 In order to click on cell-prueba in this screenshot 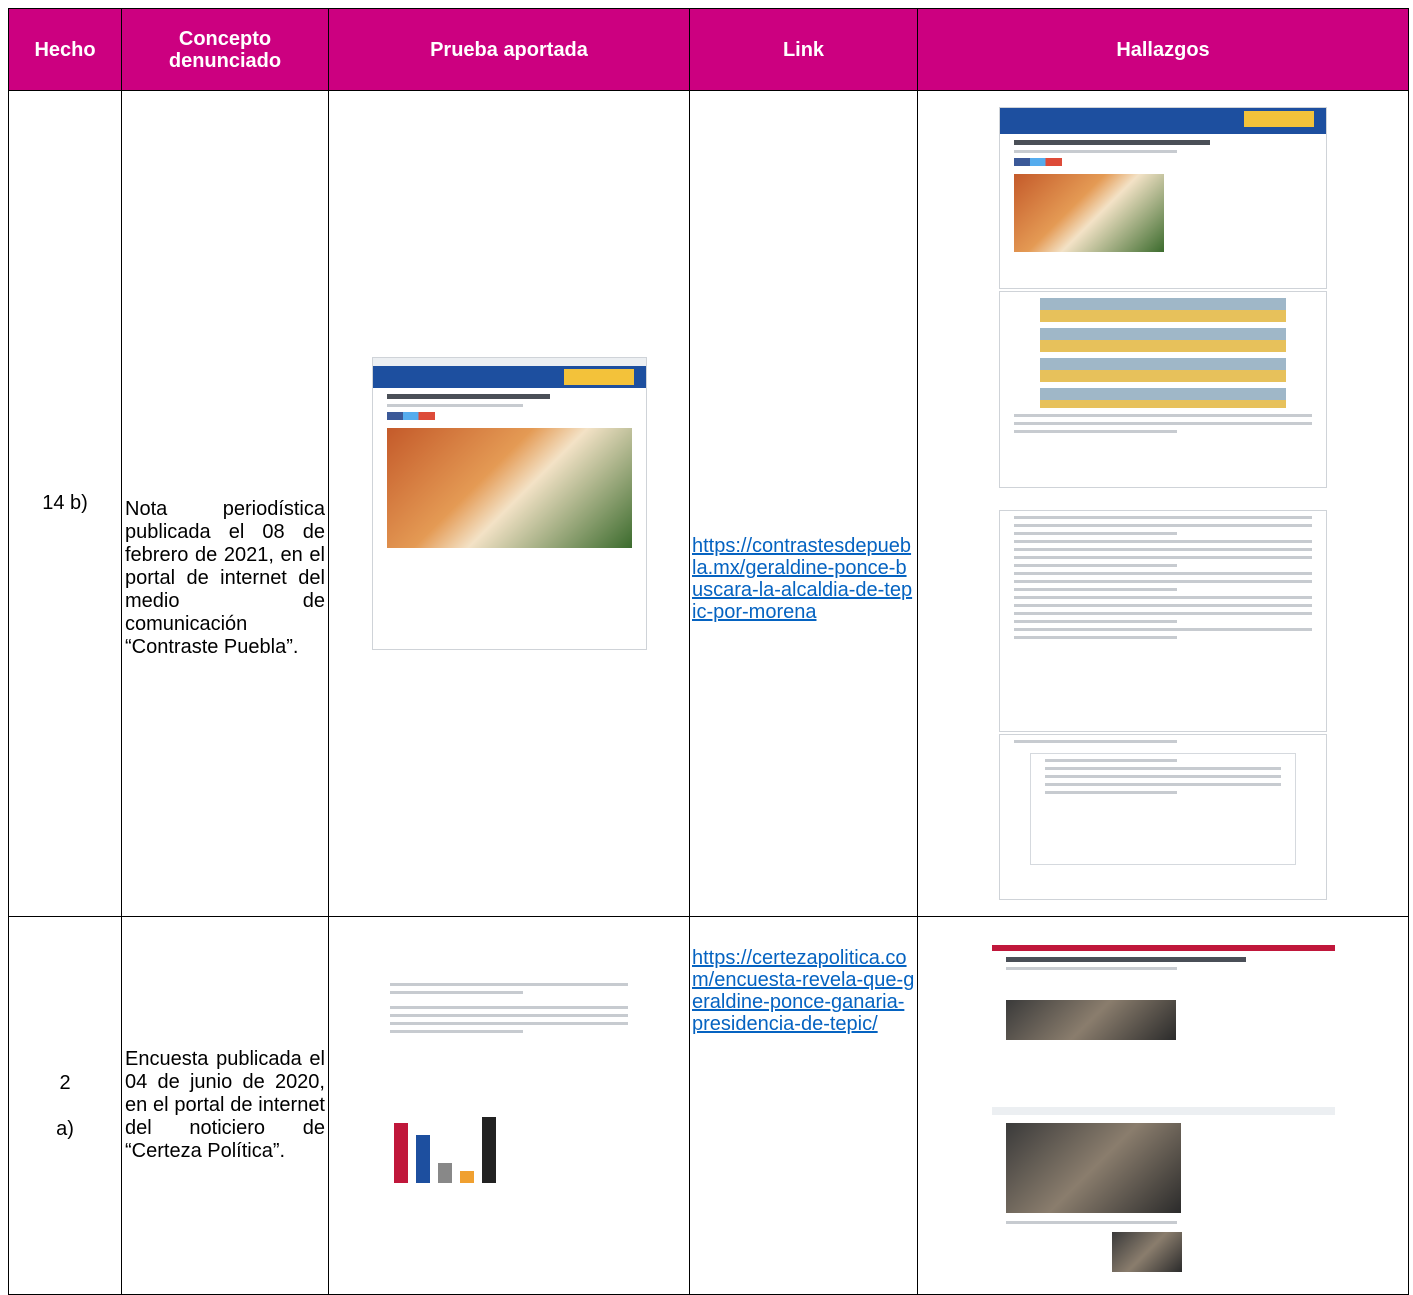, I will do `click(509, 1105)`.